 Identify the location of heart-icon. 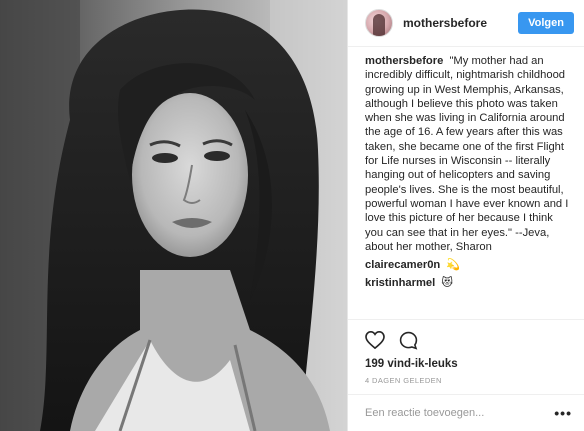
(375, 340).